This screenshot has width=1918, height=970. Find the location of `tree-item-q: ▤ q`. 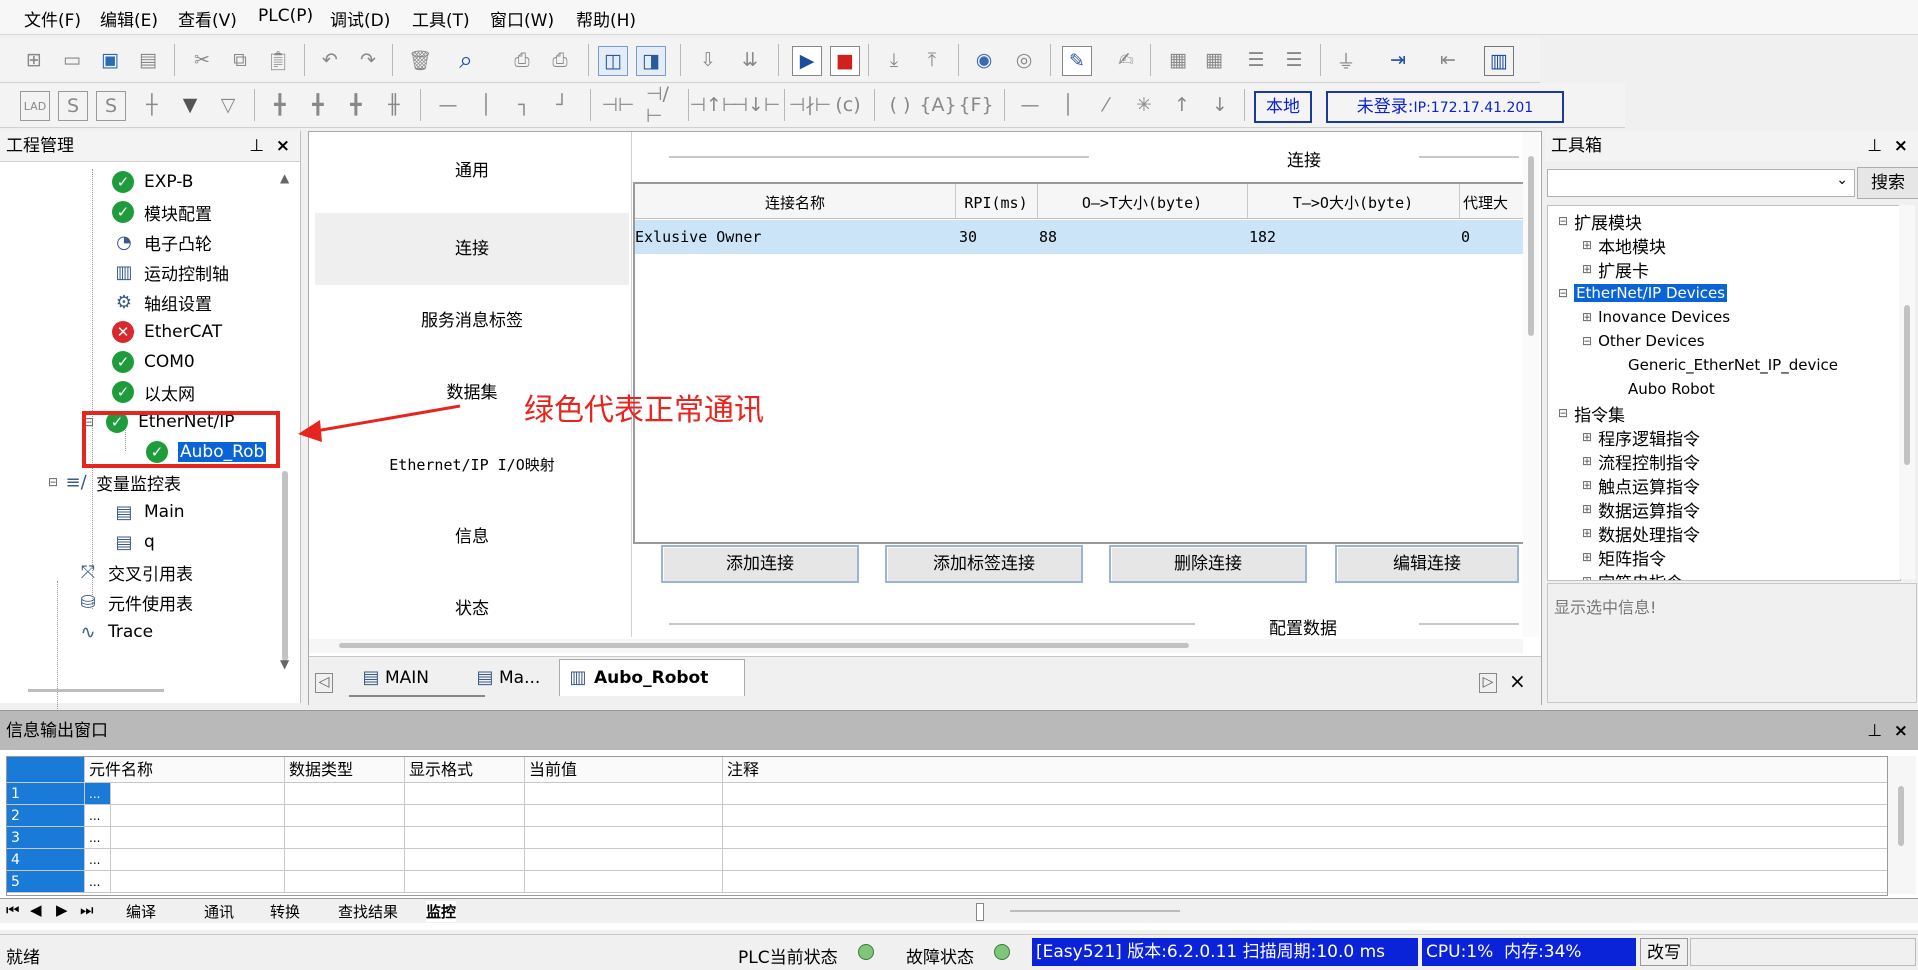

tree-item-q: ▤ q is located at coordinates (133, 542).